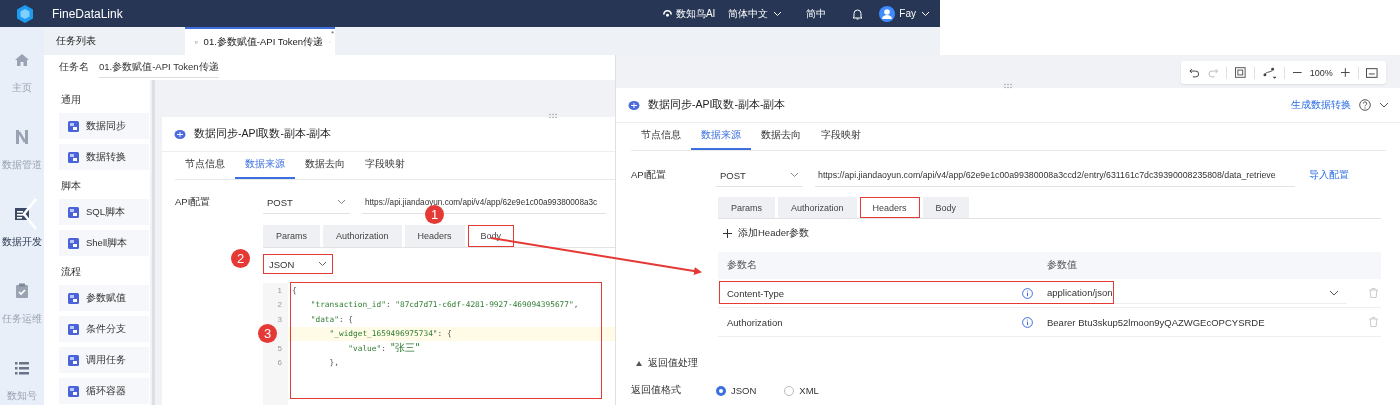 This screenshot has width=1400, height=405. Describe the element at coordinates (1062, 265) in the screenshot. I see `column-header: 参数值` at that location.